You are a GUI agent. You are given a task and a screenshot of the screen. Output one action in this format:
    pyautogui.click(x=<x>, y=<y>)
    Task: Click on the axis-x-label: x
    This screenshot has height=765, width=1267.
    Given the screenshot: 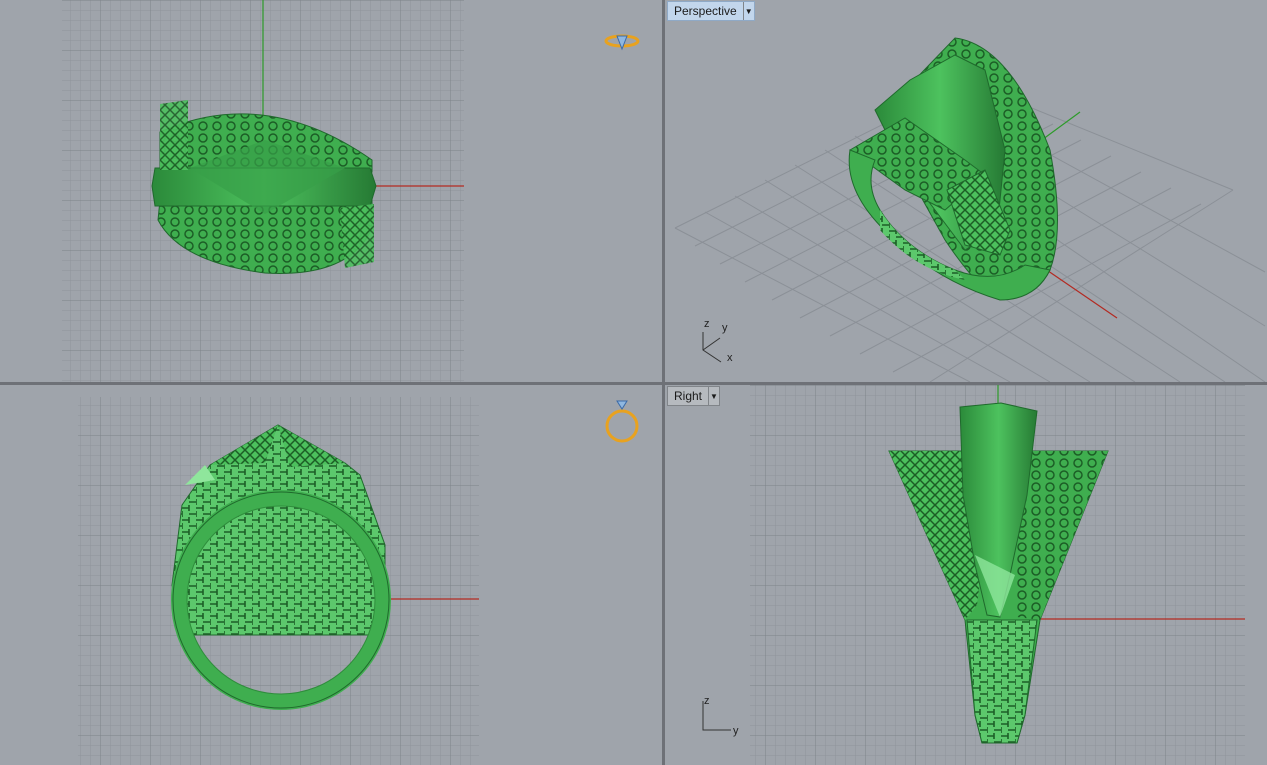 What is the action you would take?
    pyautogui.click(x=730, y=358)
    